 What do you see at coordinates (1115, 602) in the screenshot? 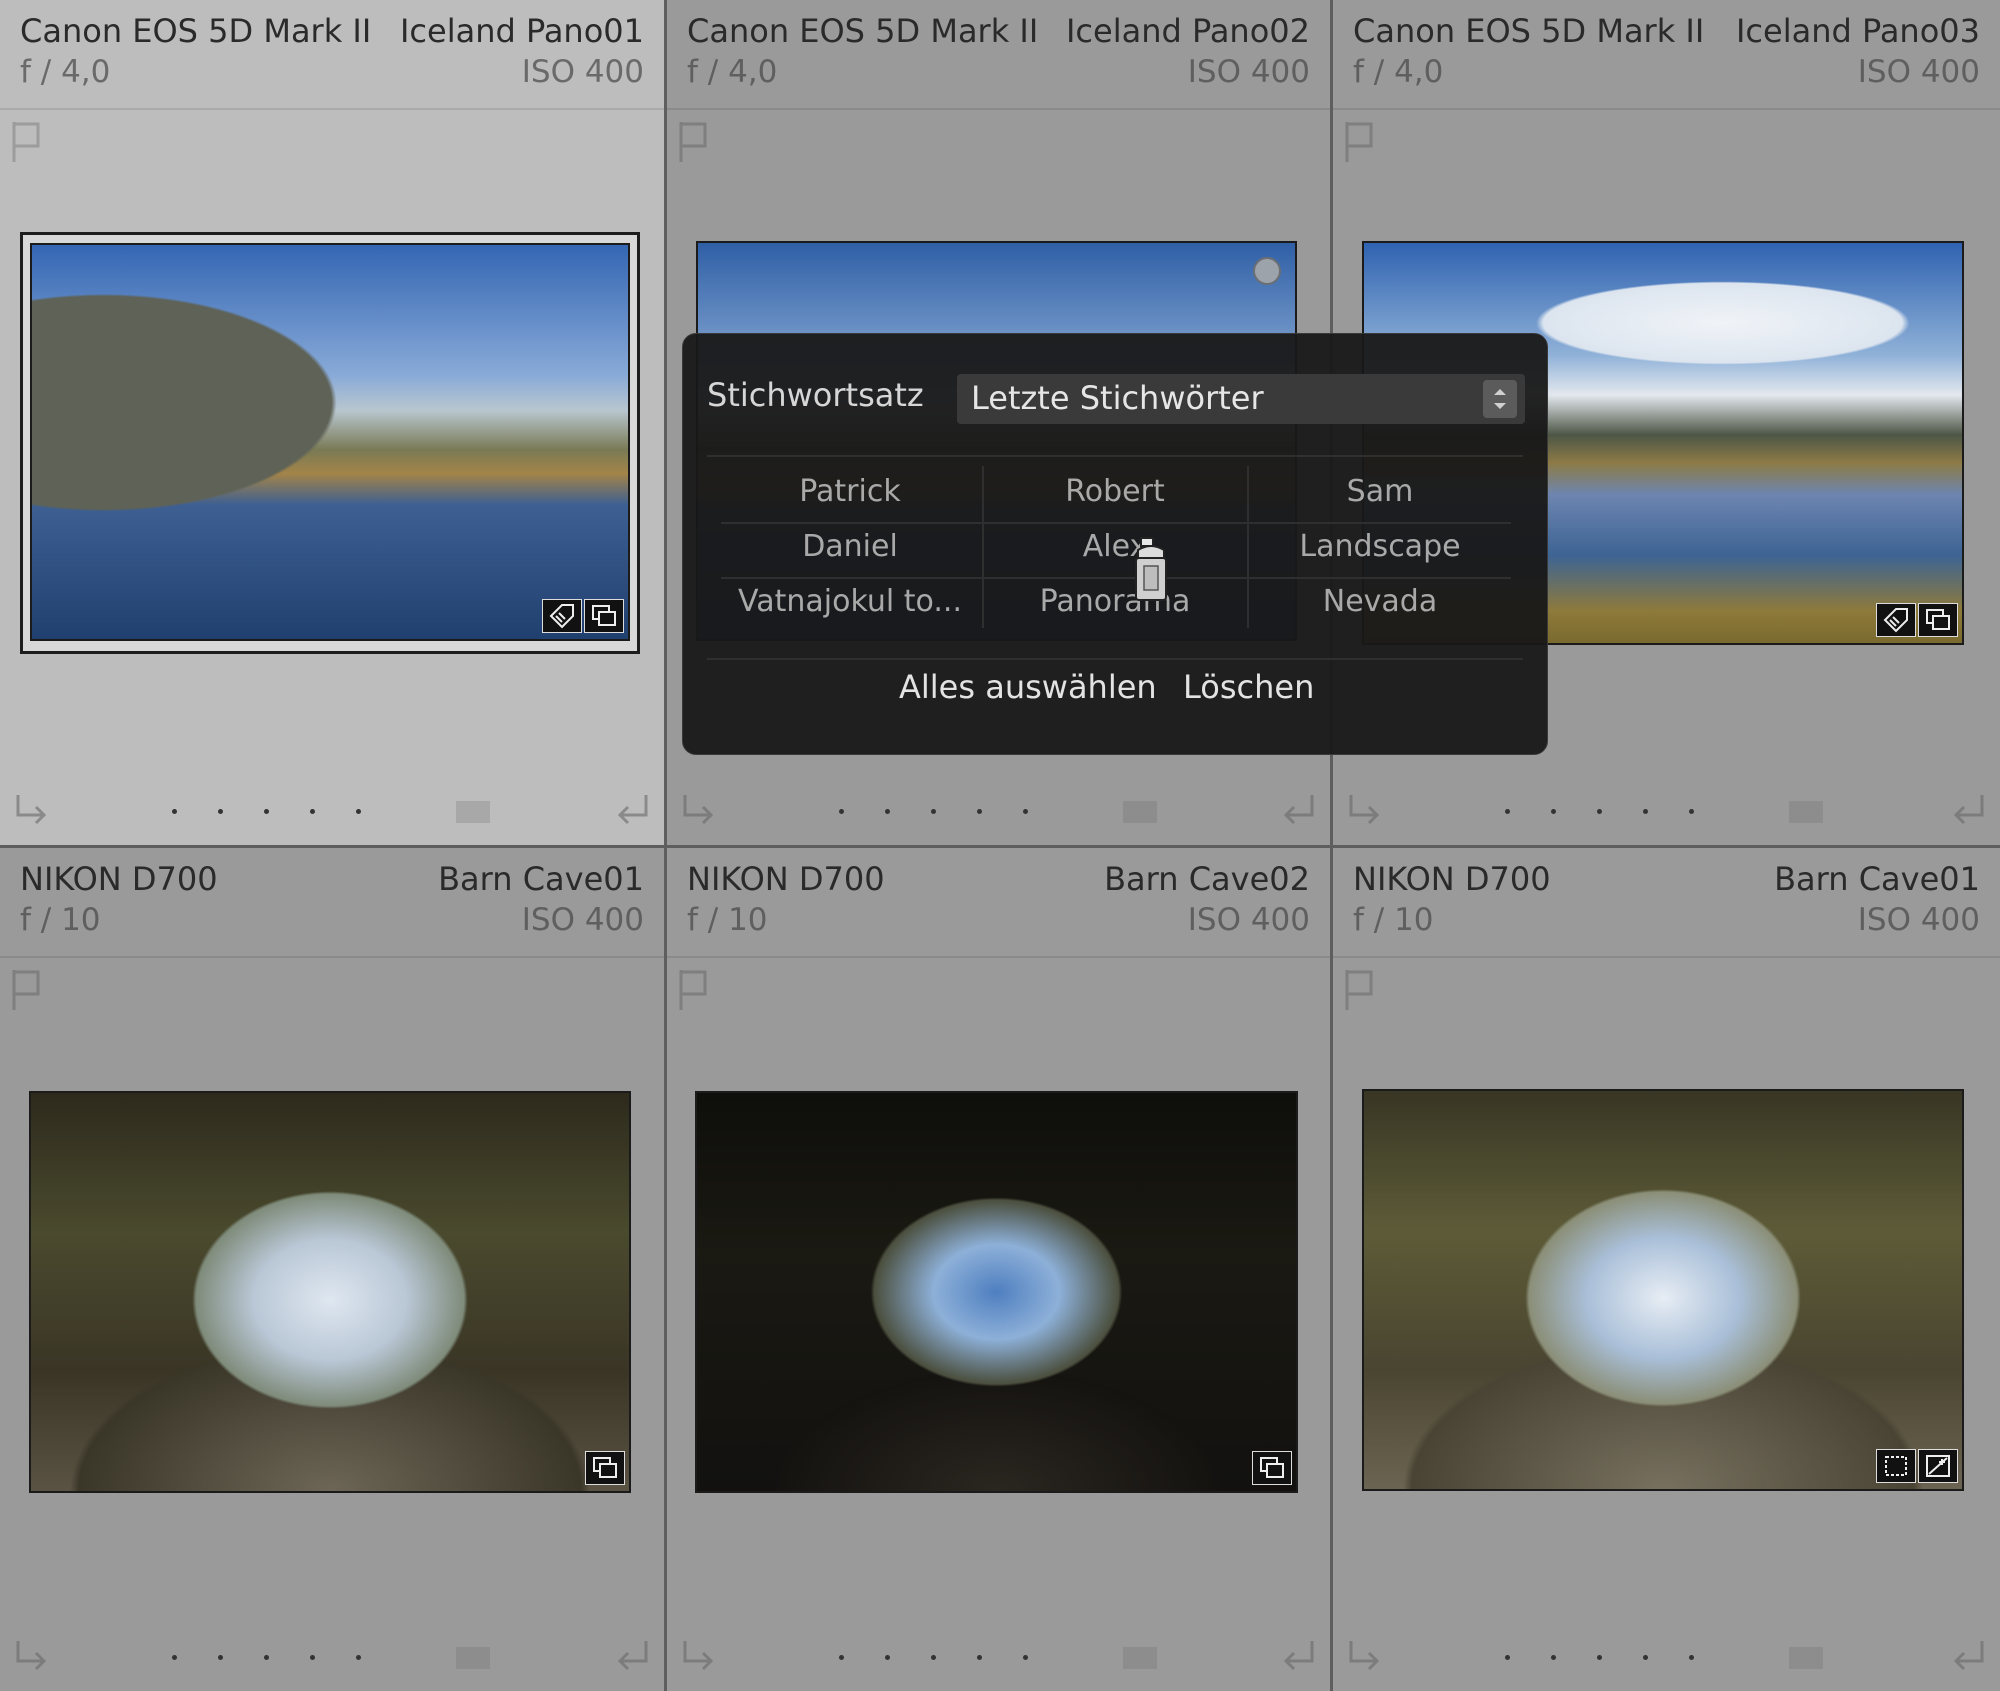
I see `keyword-item: Panorama` at bounding box center [1115, 602].